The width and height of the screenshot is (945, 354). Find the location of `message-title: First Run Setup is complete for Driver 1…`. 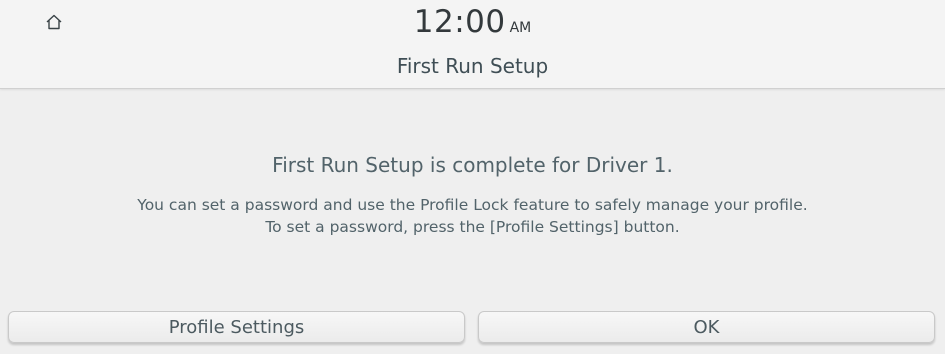

message-title: First Run Setup is complete for Driver 1… is located at coordinates (472, 165).